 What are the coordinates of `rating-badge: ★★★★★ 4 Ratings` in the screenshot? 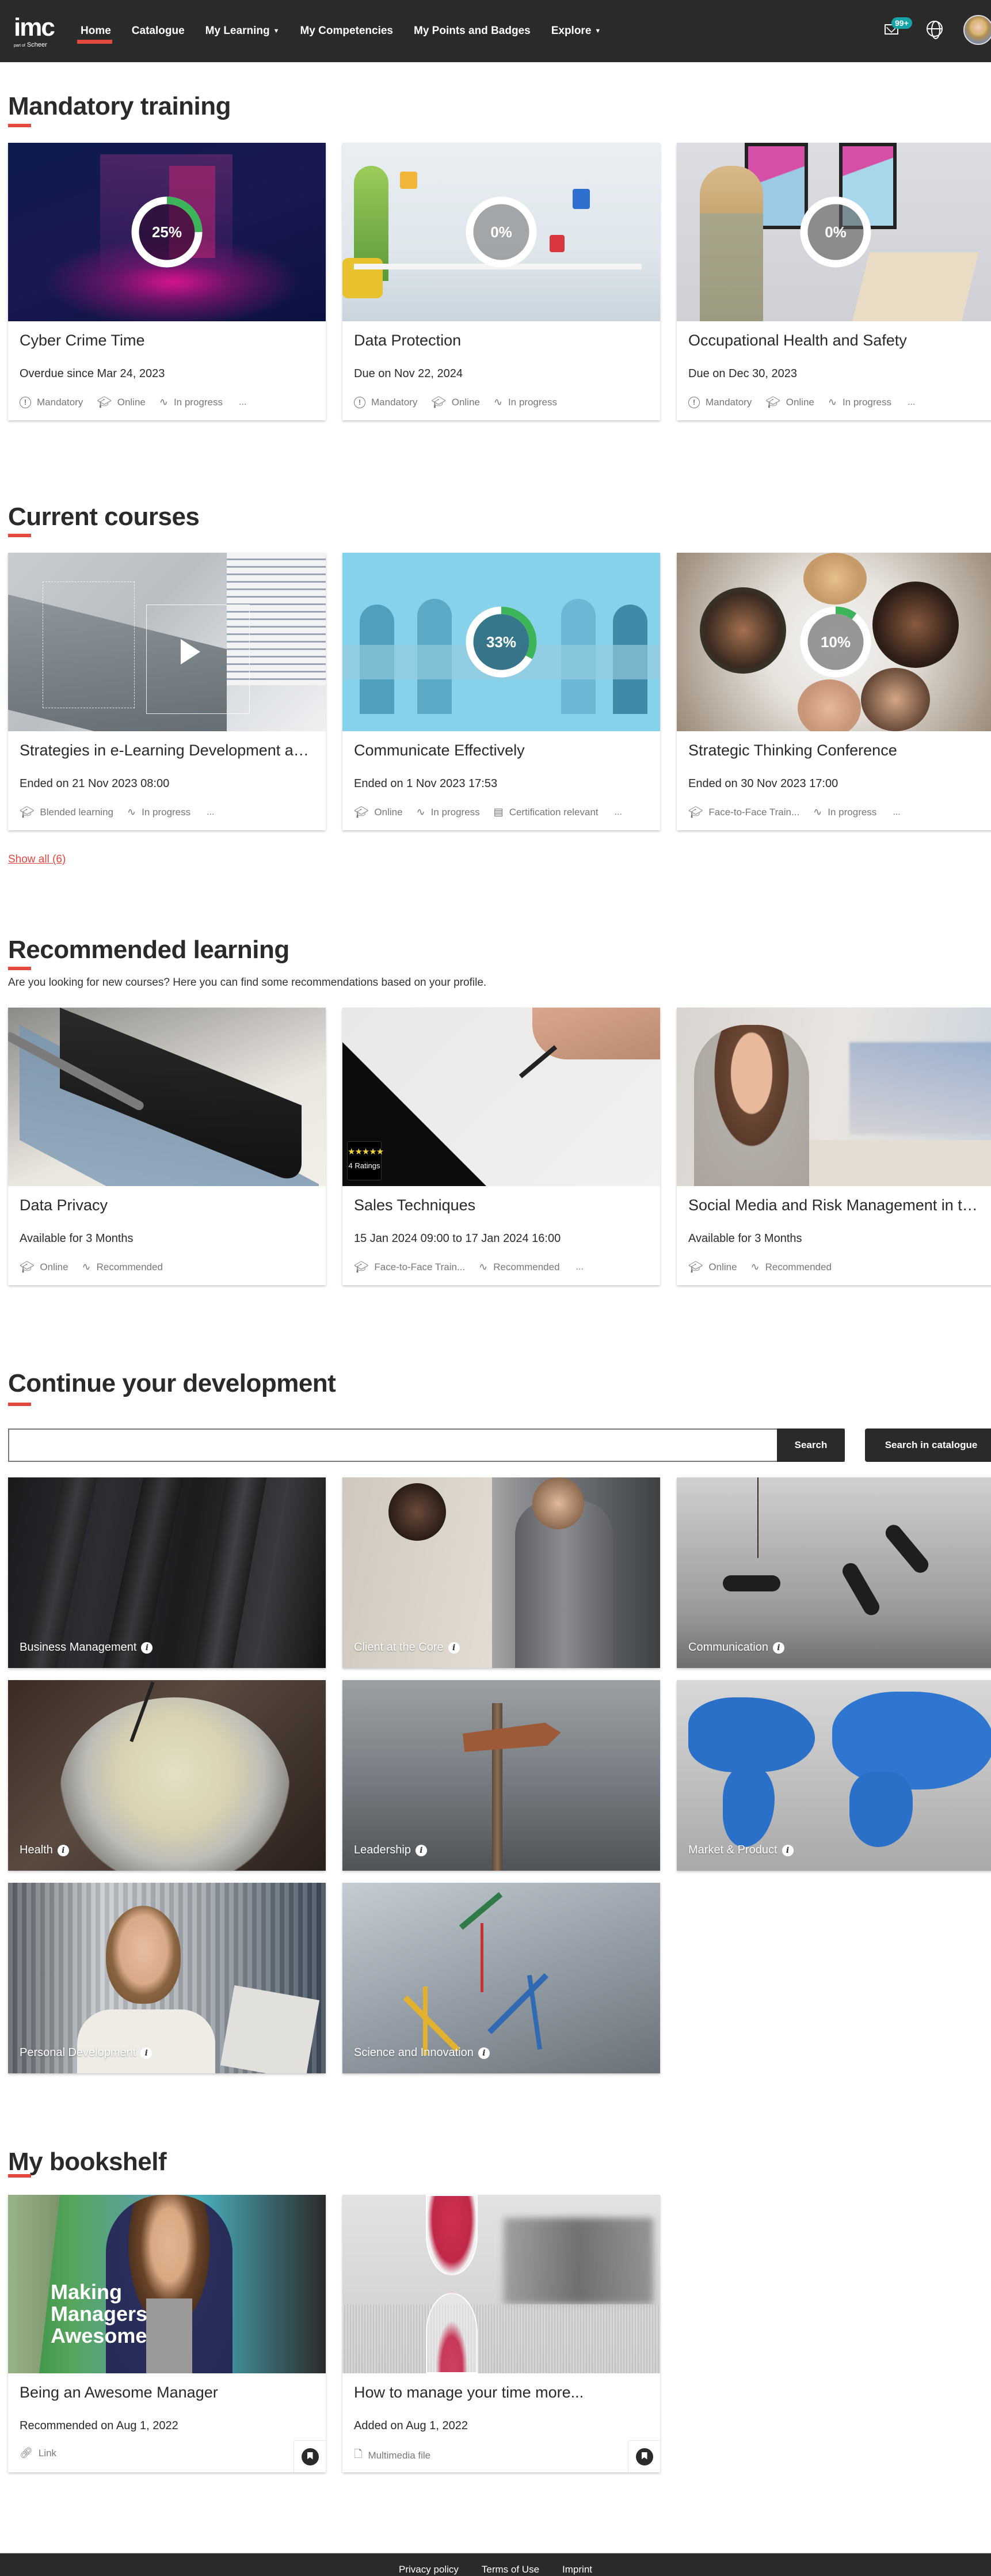 It's located at (365, 1161).